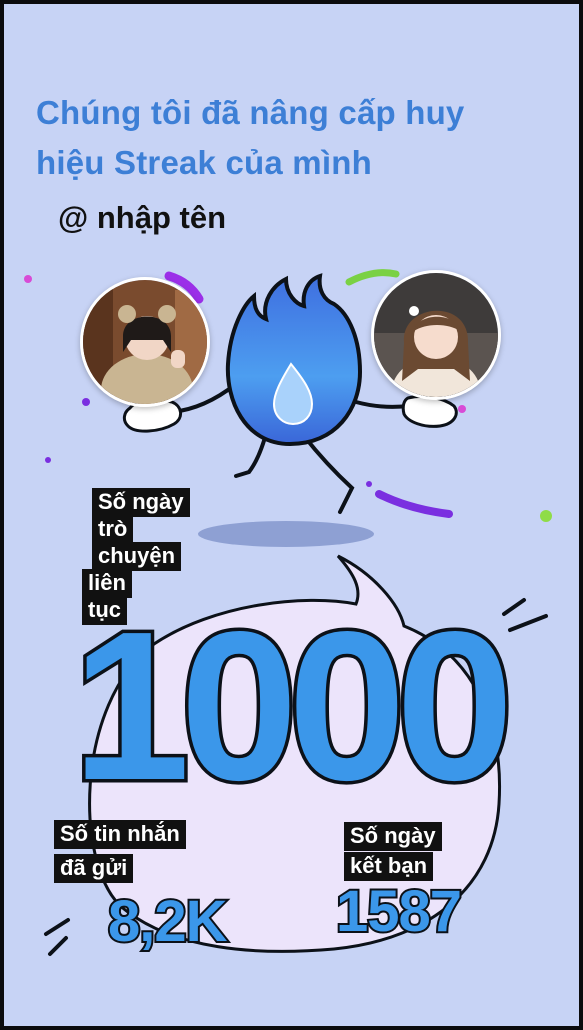 This screenshot has width=583, height=1030. I want to click on friends-label-line-2: kết bạn, so click(389, 866).